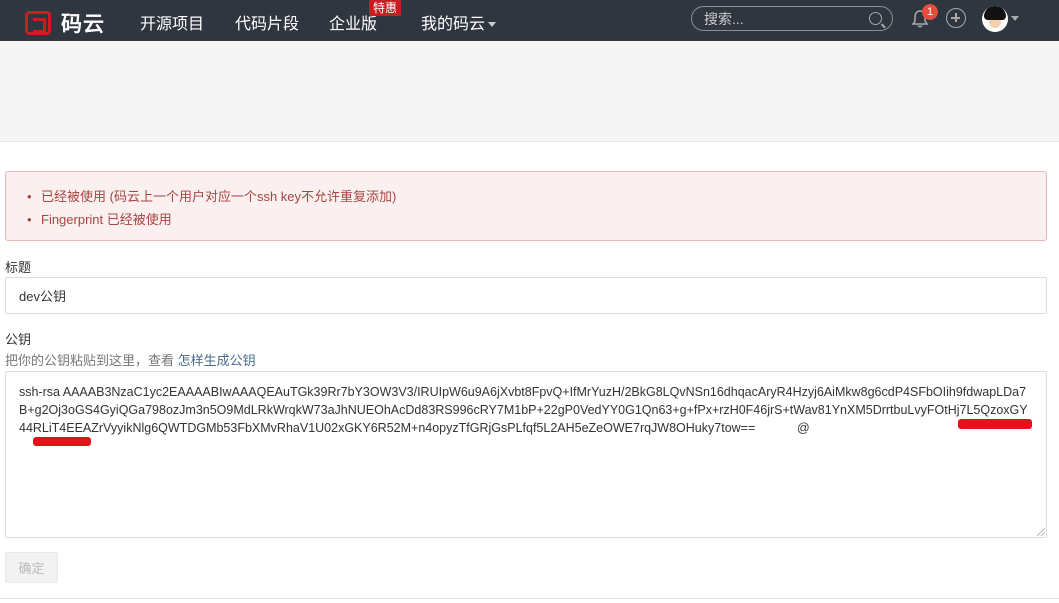  Describe the element at coordinates (18, 339) in the screenshot. I see `key-label: 公钥` at that location.